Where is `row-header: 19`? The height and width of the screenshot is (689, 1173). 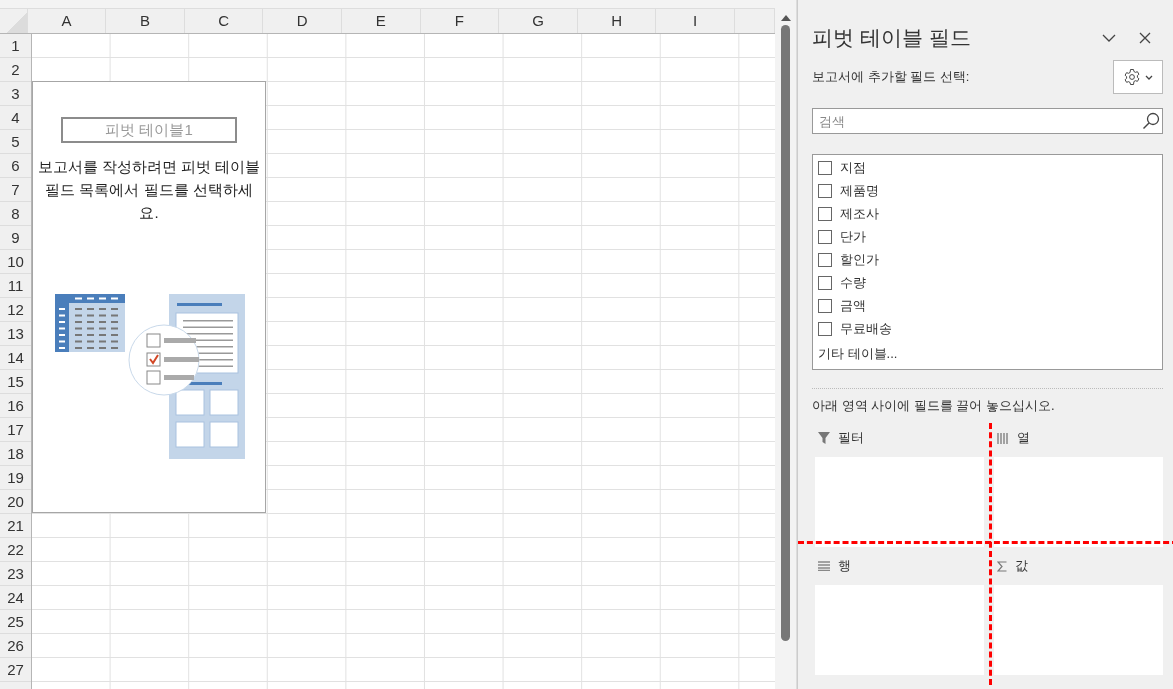 row-header: 19 is located at coordinates (15, 478).